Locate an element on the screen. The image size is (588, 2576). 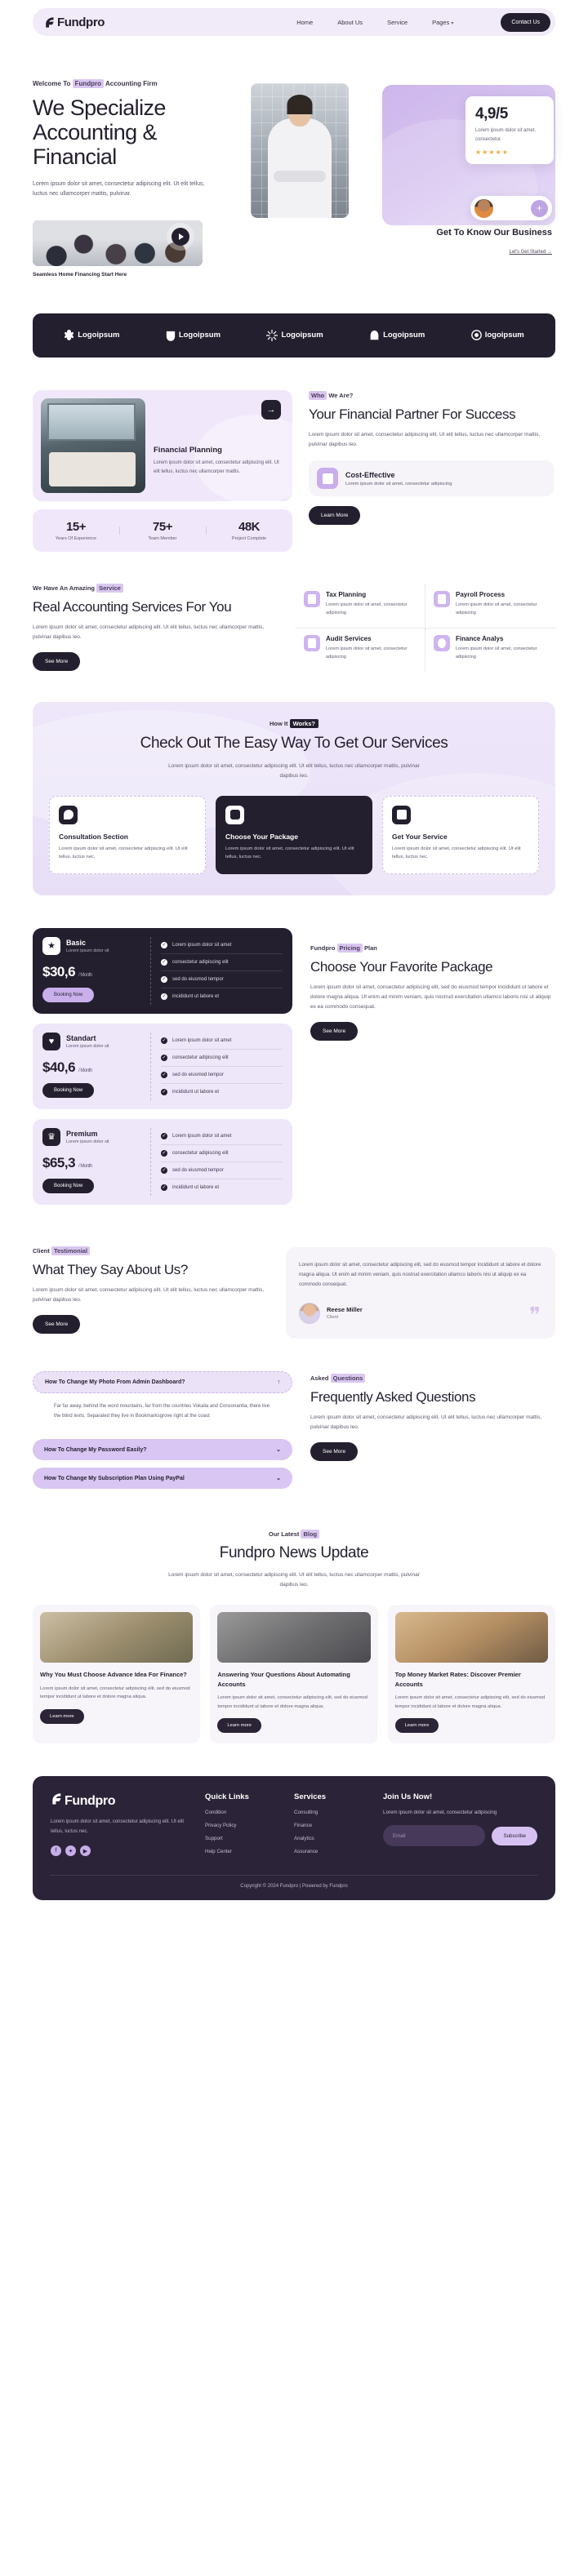
nav-item-service: Service is located at coordinates (397, 22).